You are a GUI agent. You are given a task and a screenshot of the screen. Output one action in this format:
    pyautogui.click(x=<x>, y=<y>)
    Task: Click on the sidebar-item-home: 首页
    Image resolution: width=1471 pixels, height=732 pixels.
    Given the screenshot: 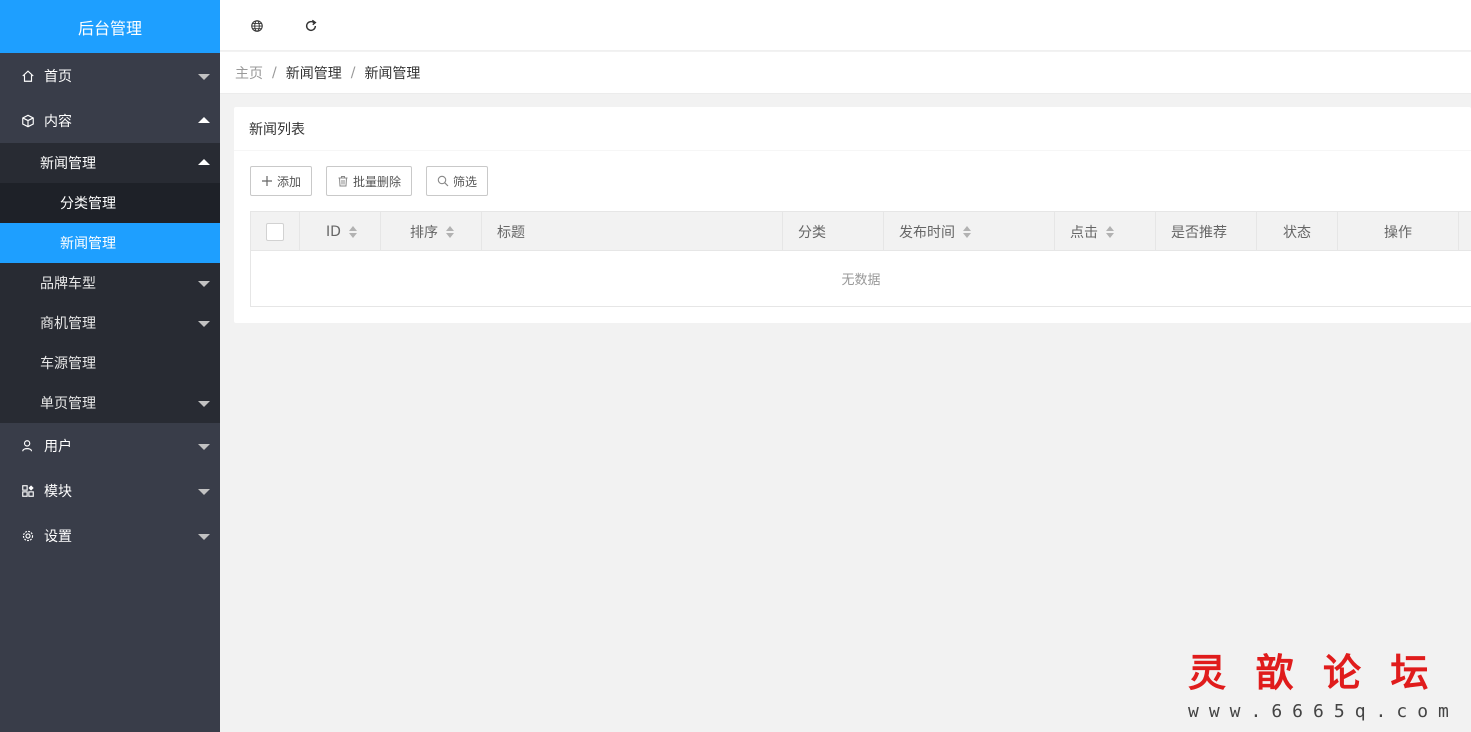 What is the action you would take?
    pyautogui.click(x=110, y=75)
    